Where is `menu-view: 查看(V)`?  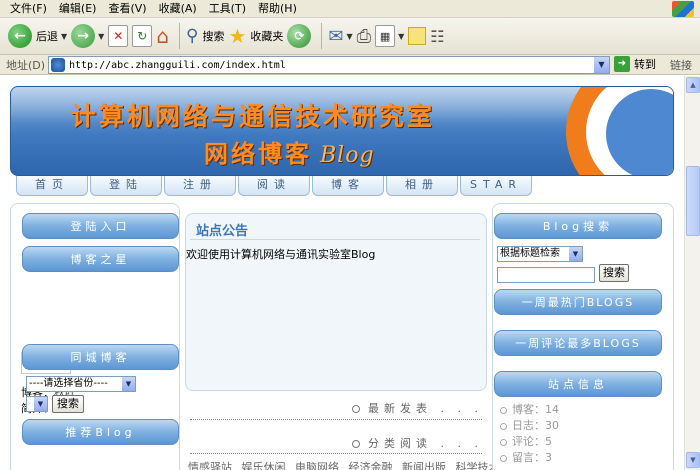
menu-view: 查看(V) is located at coordinates (127, 9).